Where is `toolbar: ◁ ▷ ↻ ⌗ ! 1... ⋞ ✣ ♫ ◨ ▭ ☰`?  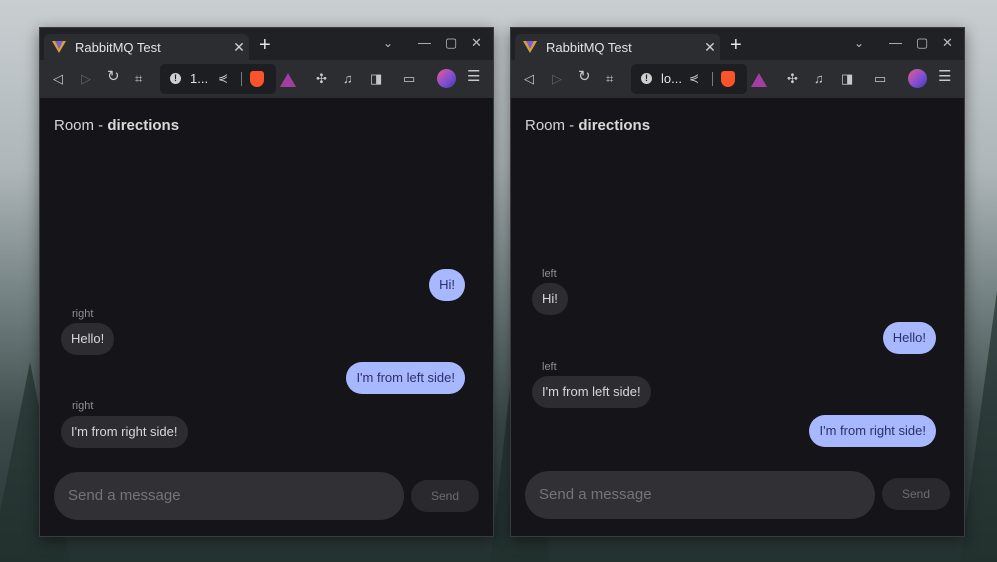 toolbar: ◁ ▷ ↻ ⌗ ! 1... ⋞ ✣ ♫ ◨ ▭ ☰ is located at coordinates (266, 79).